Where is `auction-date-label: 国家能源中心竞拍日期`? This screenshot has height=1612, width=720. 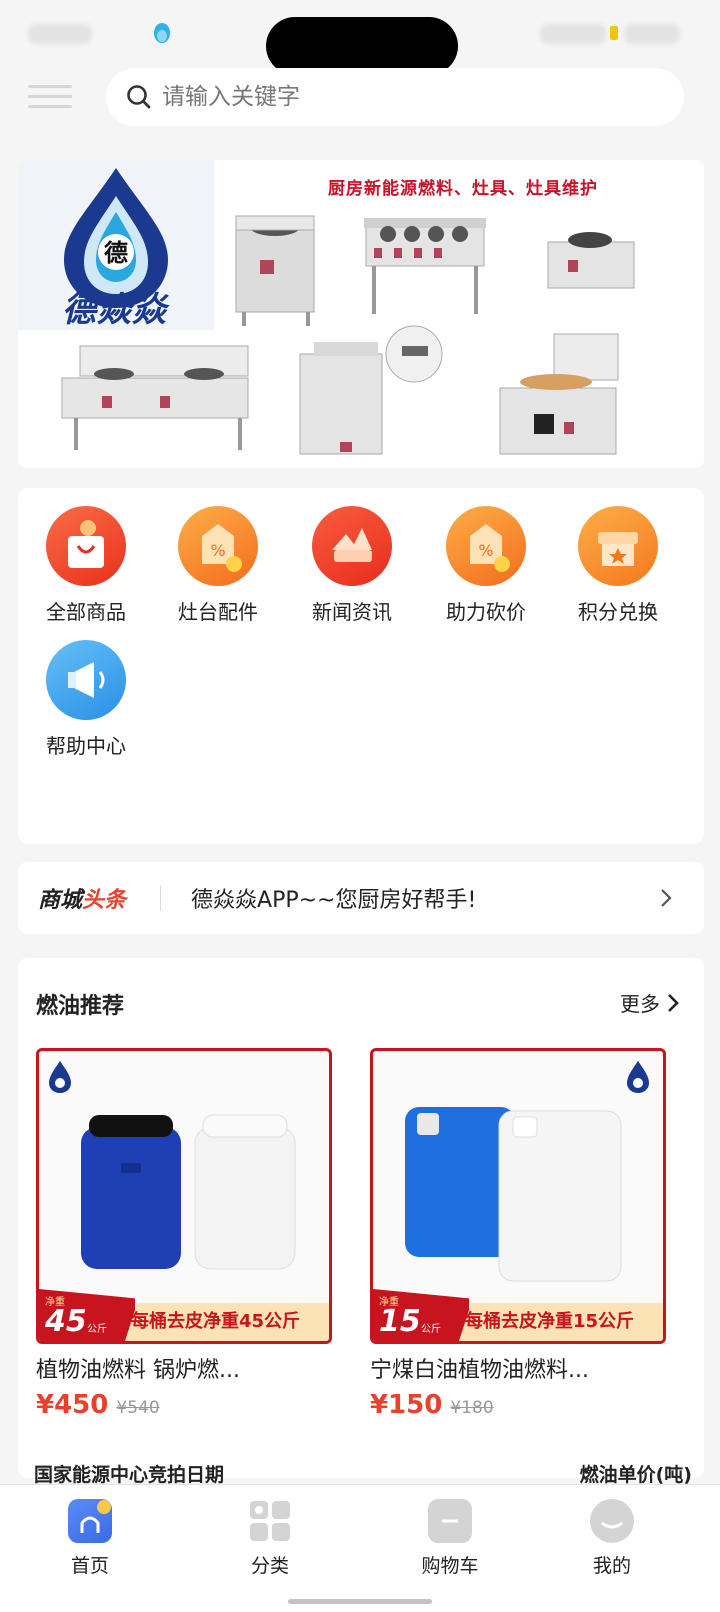 auction-date-label: 国家能源中心竞拍日期 is located at coordinates (129, 1475).